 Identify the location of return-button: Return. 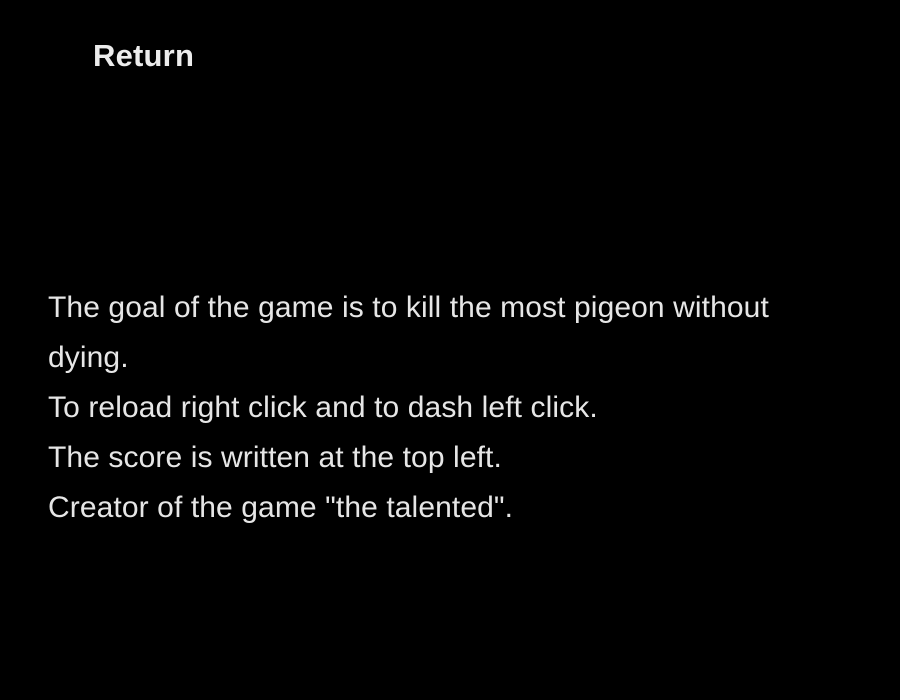
(143, 56).